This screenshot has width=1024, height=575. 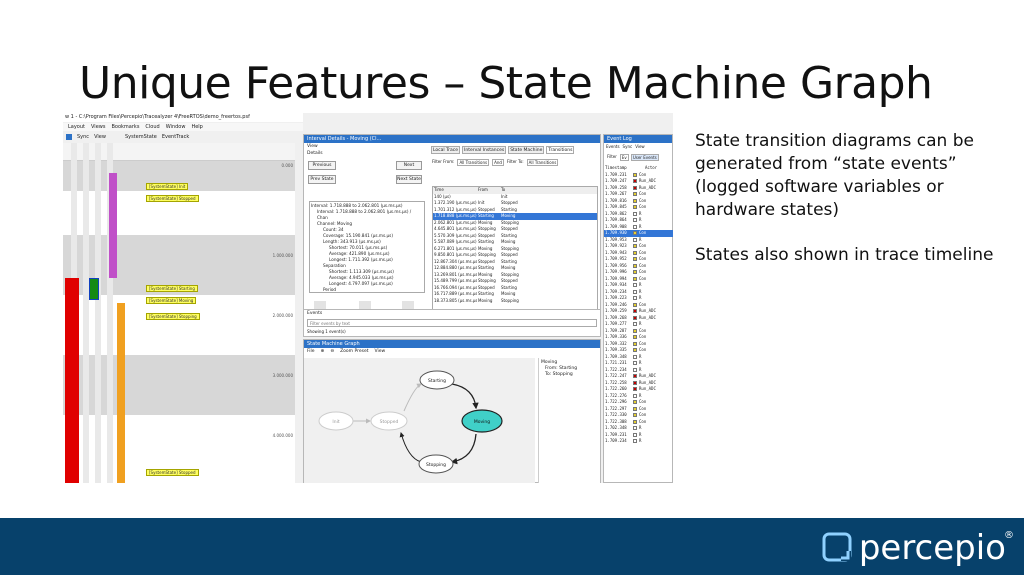 I want to click on evlog-filter-input: Ev, so click(x=624, y=157).